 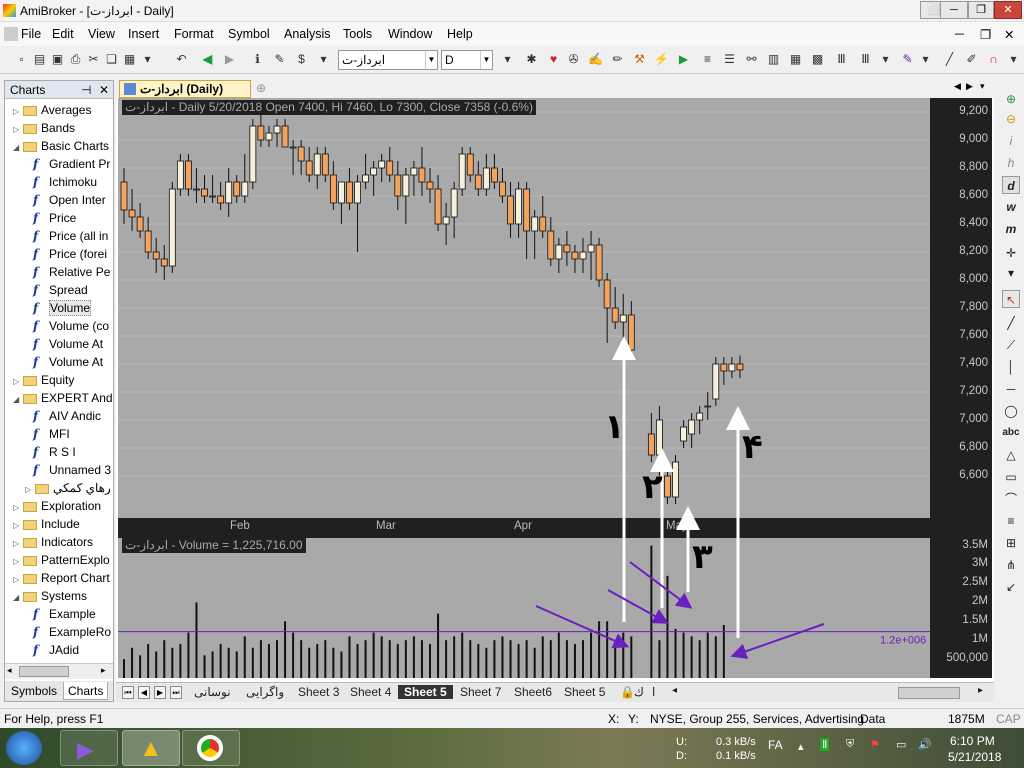 What do you see at coordinates (160, 692) in the screenshot?
I see `next-sheet-icon: ▶` at bounding box center [160, 692].